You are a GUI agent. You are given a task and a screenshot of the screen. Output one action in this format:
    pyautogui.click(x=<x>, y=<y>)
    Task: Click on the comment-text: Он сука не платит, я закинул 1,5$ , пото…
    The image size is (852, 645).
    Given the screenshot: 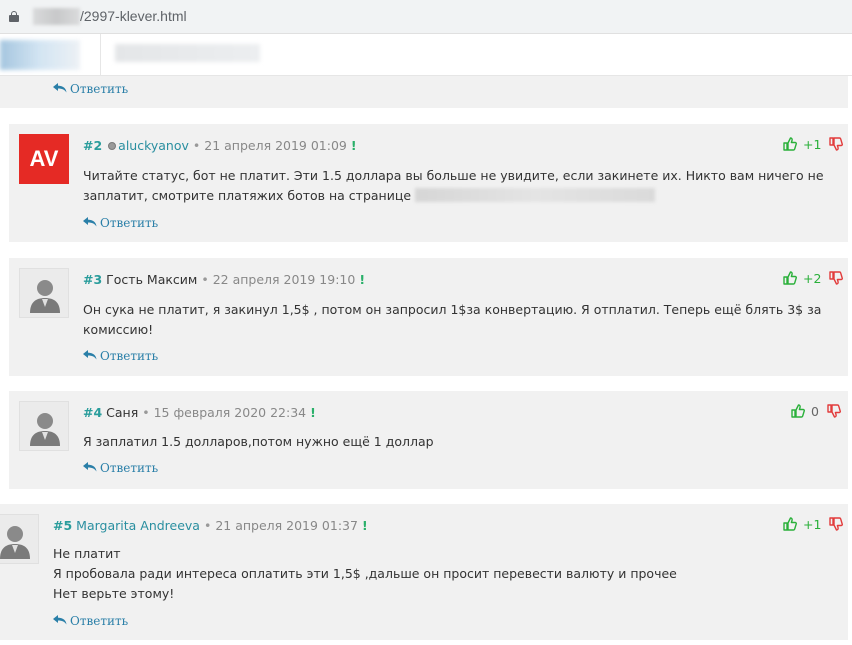 What is the action you would take?
    pyautogui.click(x=452, y=319)
    